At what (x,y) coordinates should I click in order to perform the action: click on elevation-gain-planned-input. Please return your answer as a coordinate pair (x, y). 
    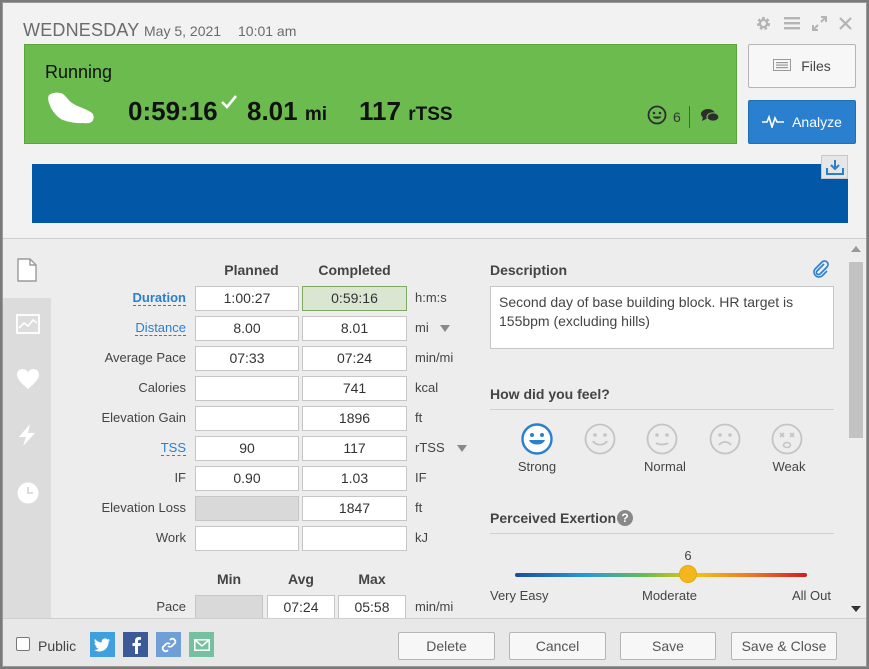
    Looking at the image, I should click on (247, 418).